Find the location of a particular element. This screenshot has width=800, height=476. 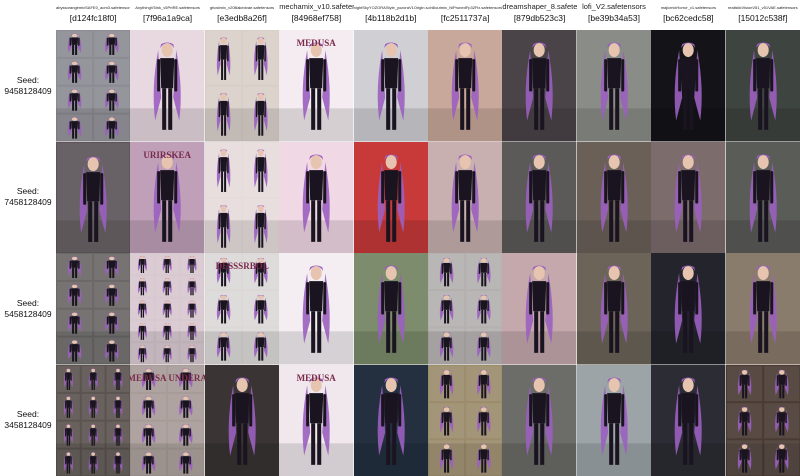

model-name: mechamix_v10.safetensors is located at coordinates (316, 6).